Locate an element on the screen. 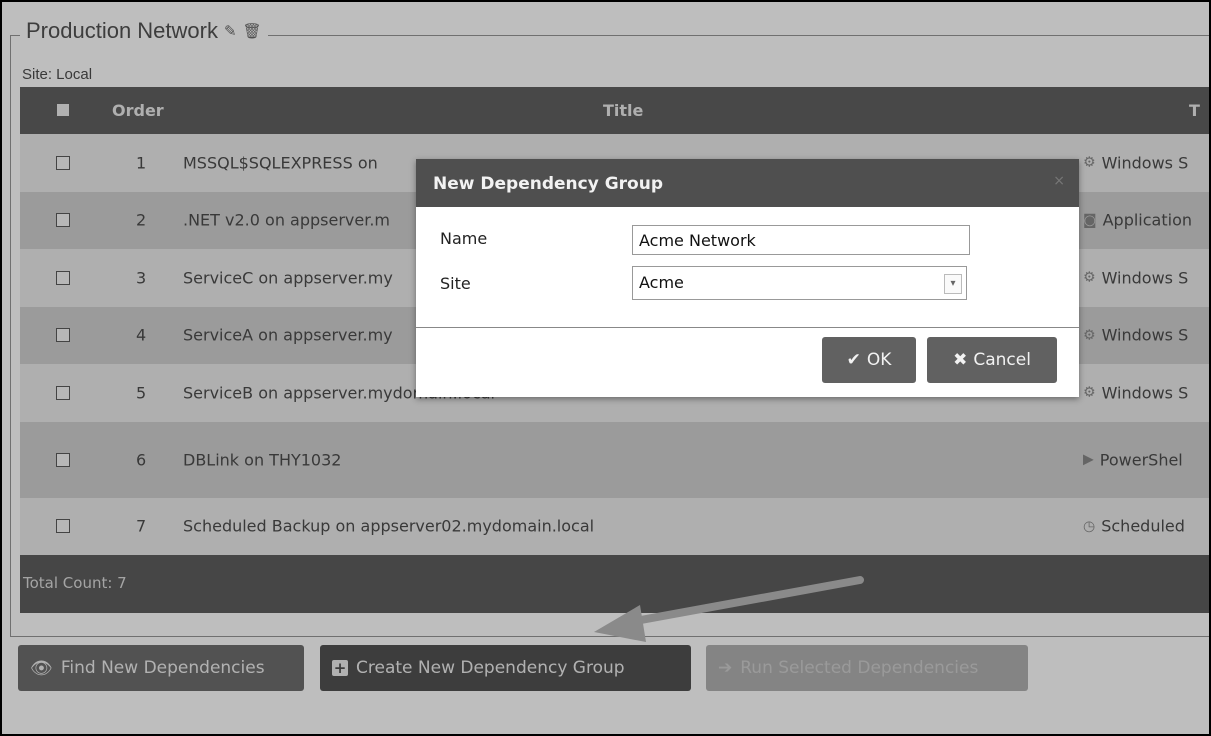 Image resolution: width=1211 pixels, height=736 pixels. dialog-title: New Dependency Group is located at coordinates (548, 184).